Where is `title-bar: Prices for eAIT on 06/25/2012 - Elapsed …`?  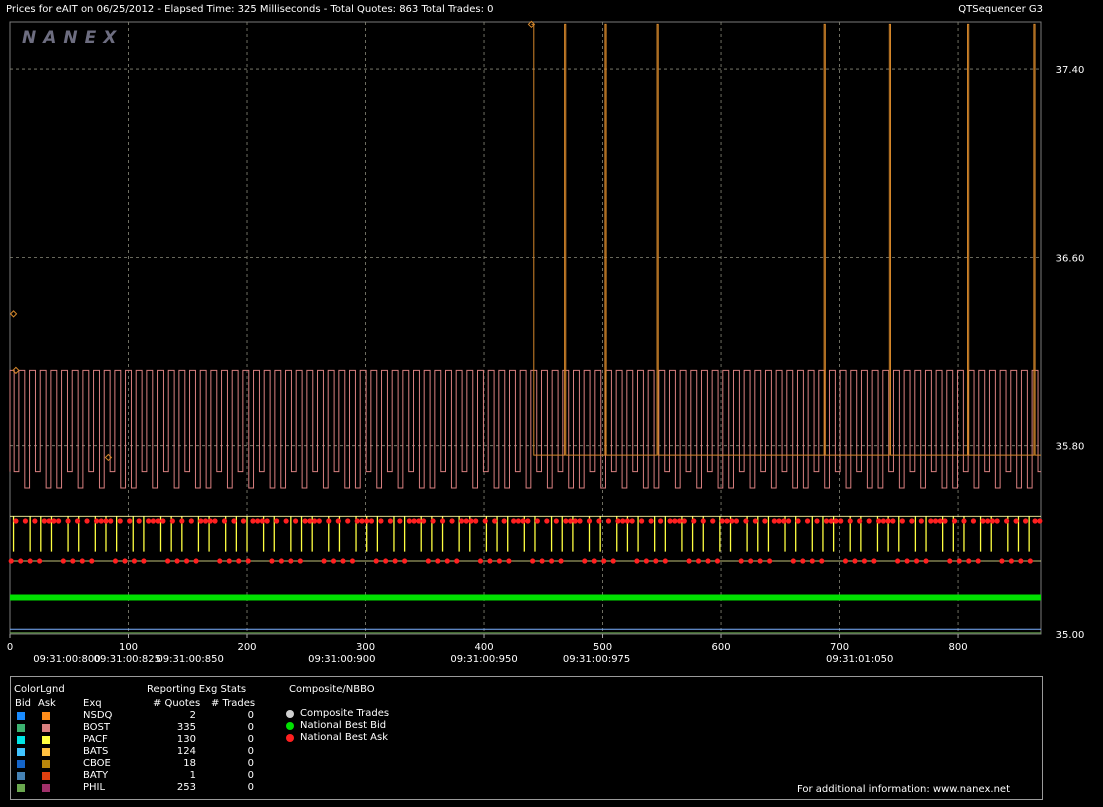 title-bar: Prices for eAIT on 06/25/2012 - Elapsed … is located at coordinates (551, 10).